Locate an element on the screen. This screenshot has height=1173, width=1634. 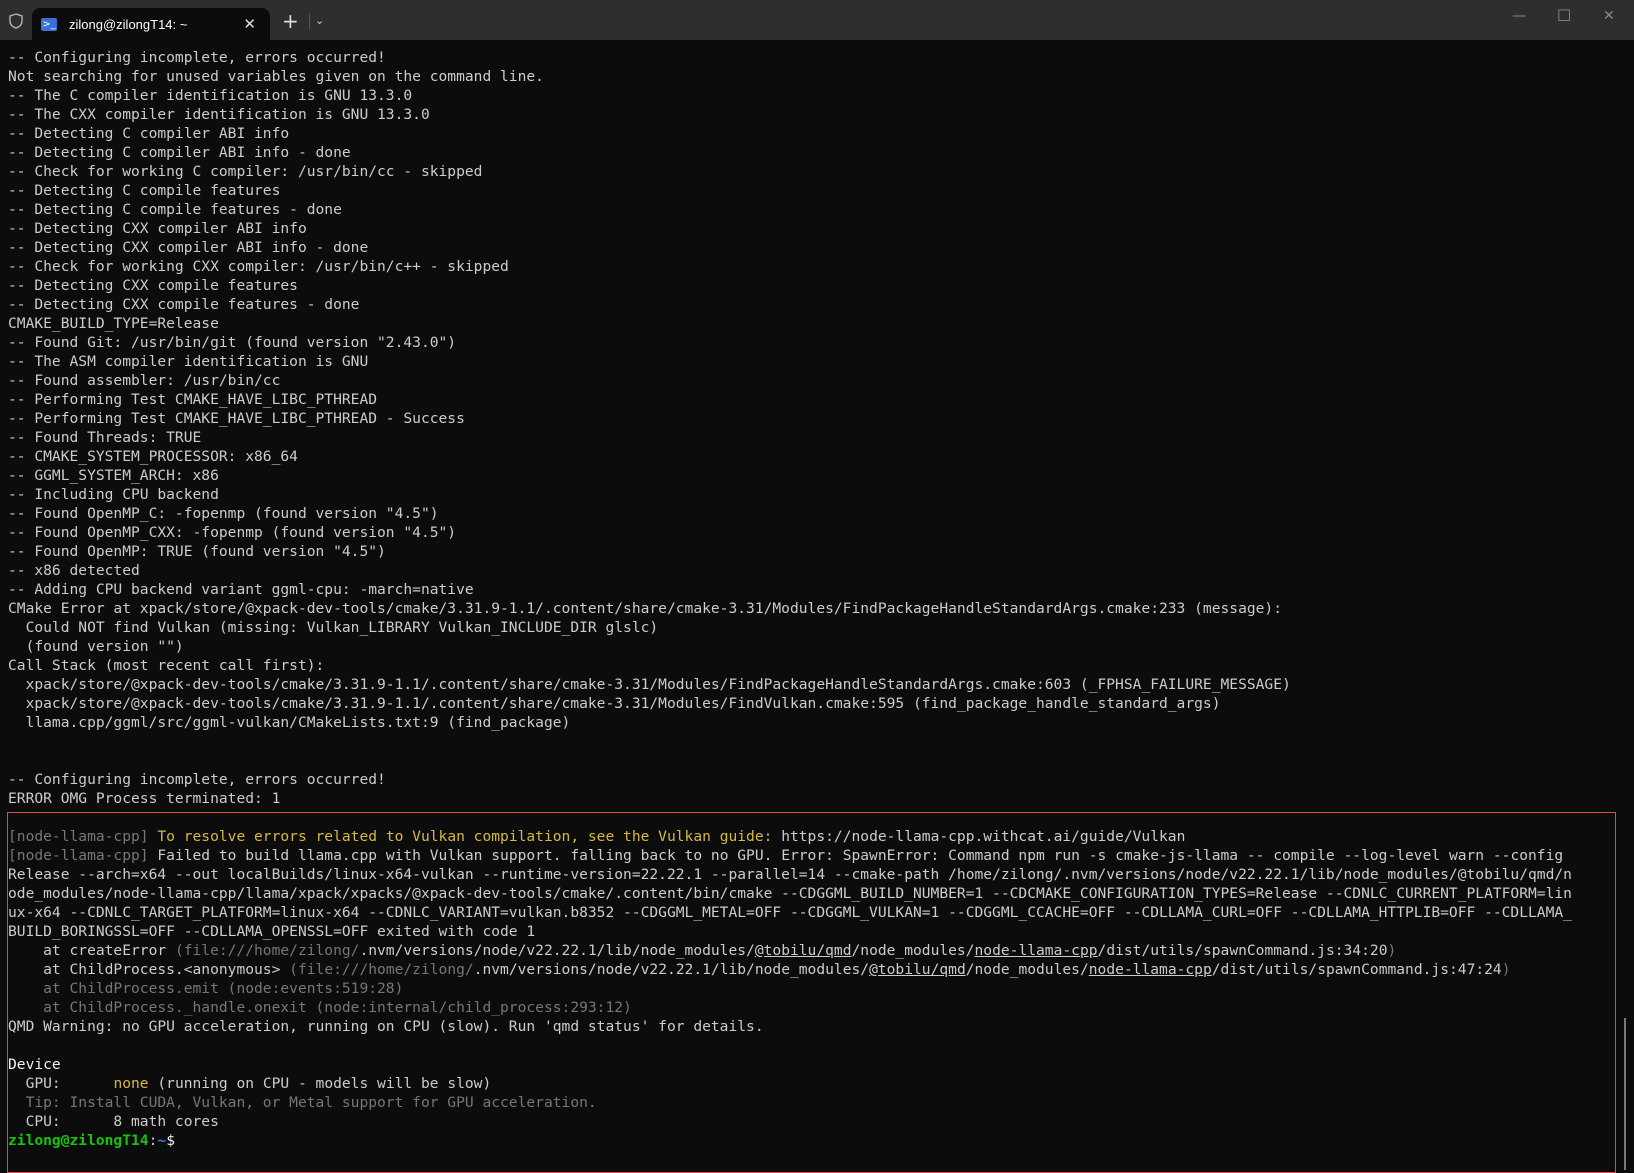
text-segment: Device is located at coordinates (34, 1064).